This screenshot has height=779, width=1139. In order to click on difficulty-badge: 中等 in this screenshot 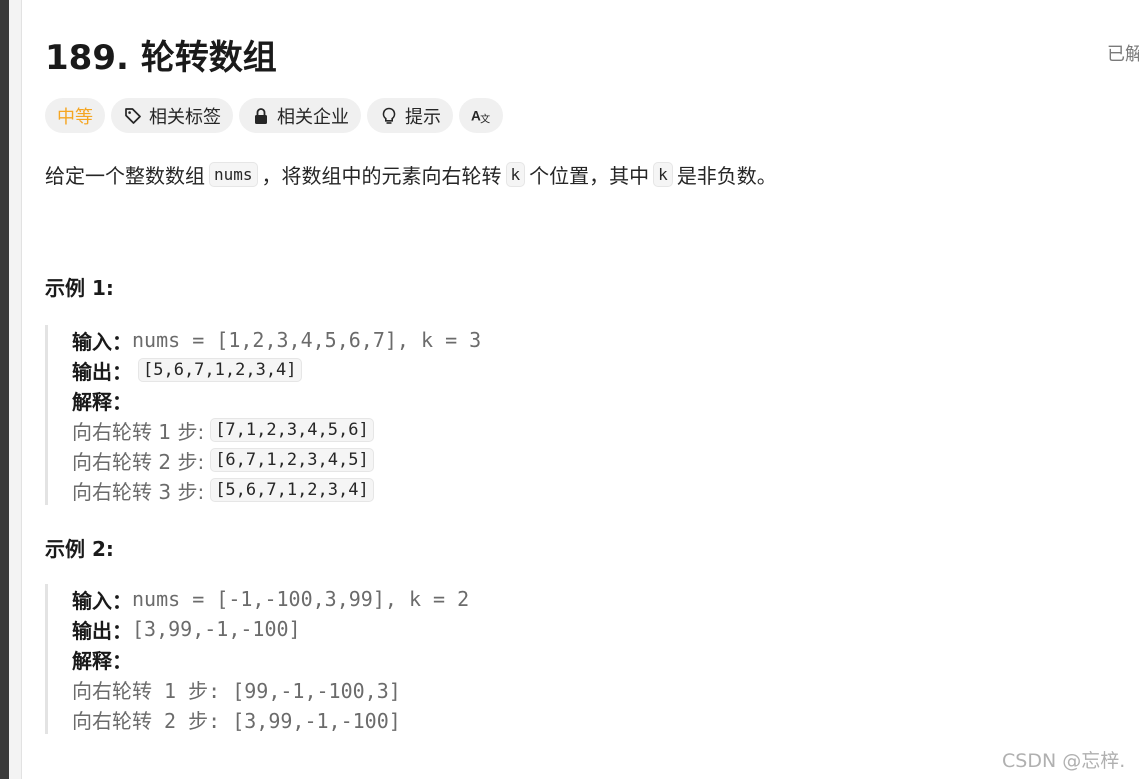, I will do `click(75, 115)`.